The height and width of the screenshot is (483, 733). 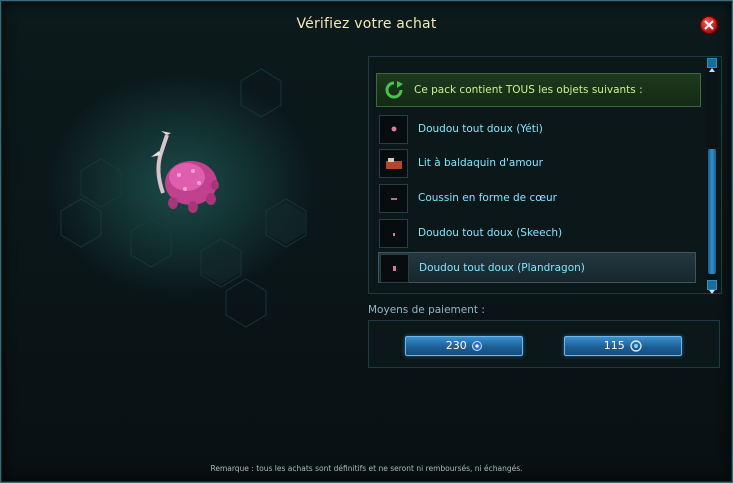 I want to click on pay-kamas-button: 115, so click(x=623, y=346).